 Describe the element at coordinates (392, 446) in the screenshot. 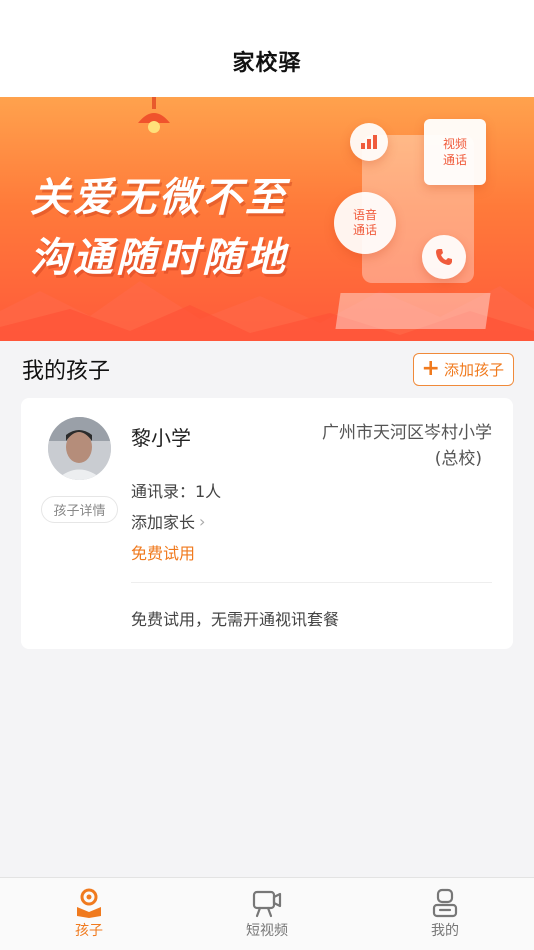

I see `school-name: 广州市天河区岑村小学 (总校)` at that location.